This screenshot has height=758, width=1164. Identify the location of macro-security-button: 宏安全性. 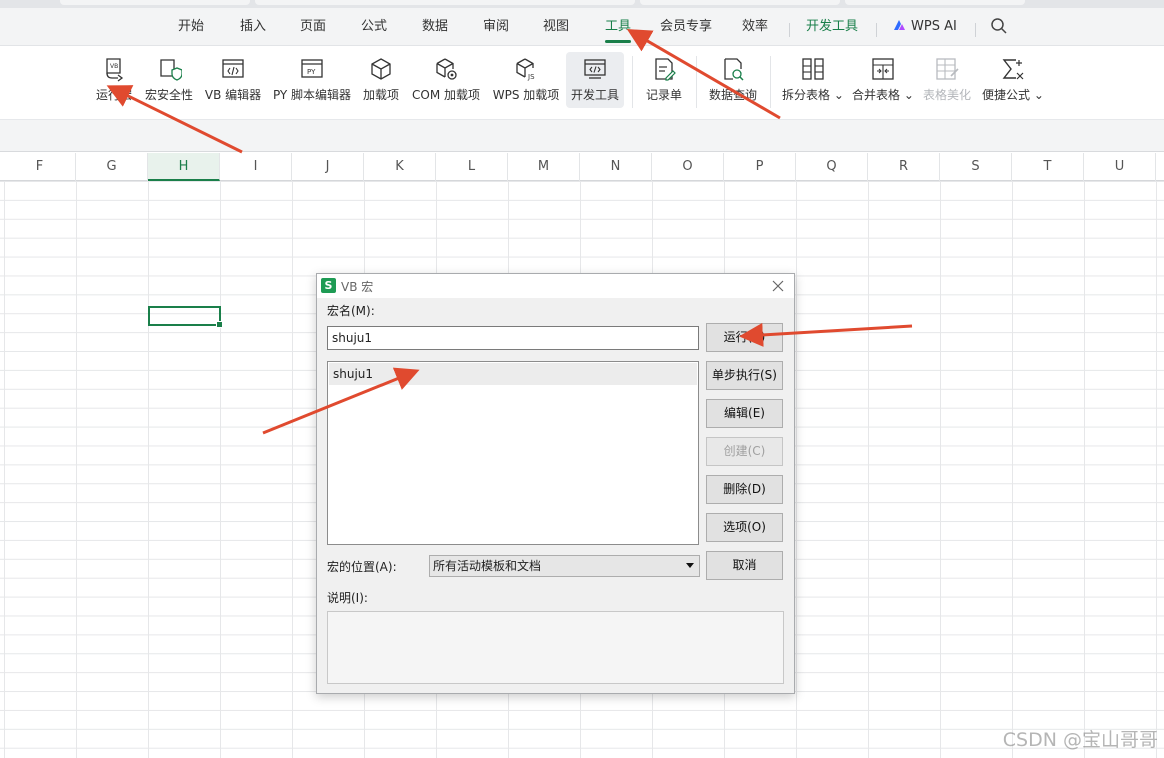
(169, 80).